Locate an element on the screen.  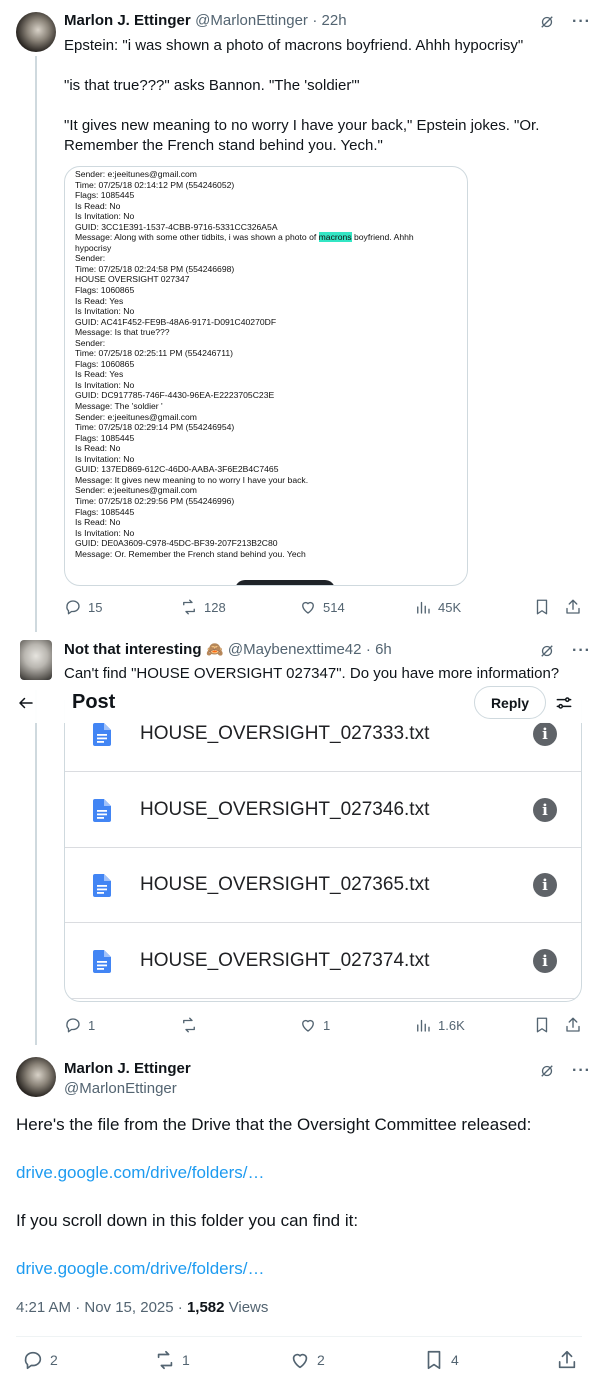
tweet-time: · 6h is located at coordinates (379, 649).